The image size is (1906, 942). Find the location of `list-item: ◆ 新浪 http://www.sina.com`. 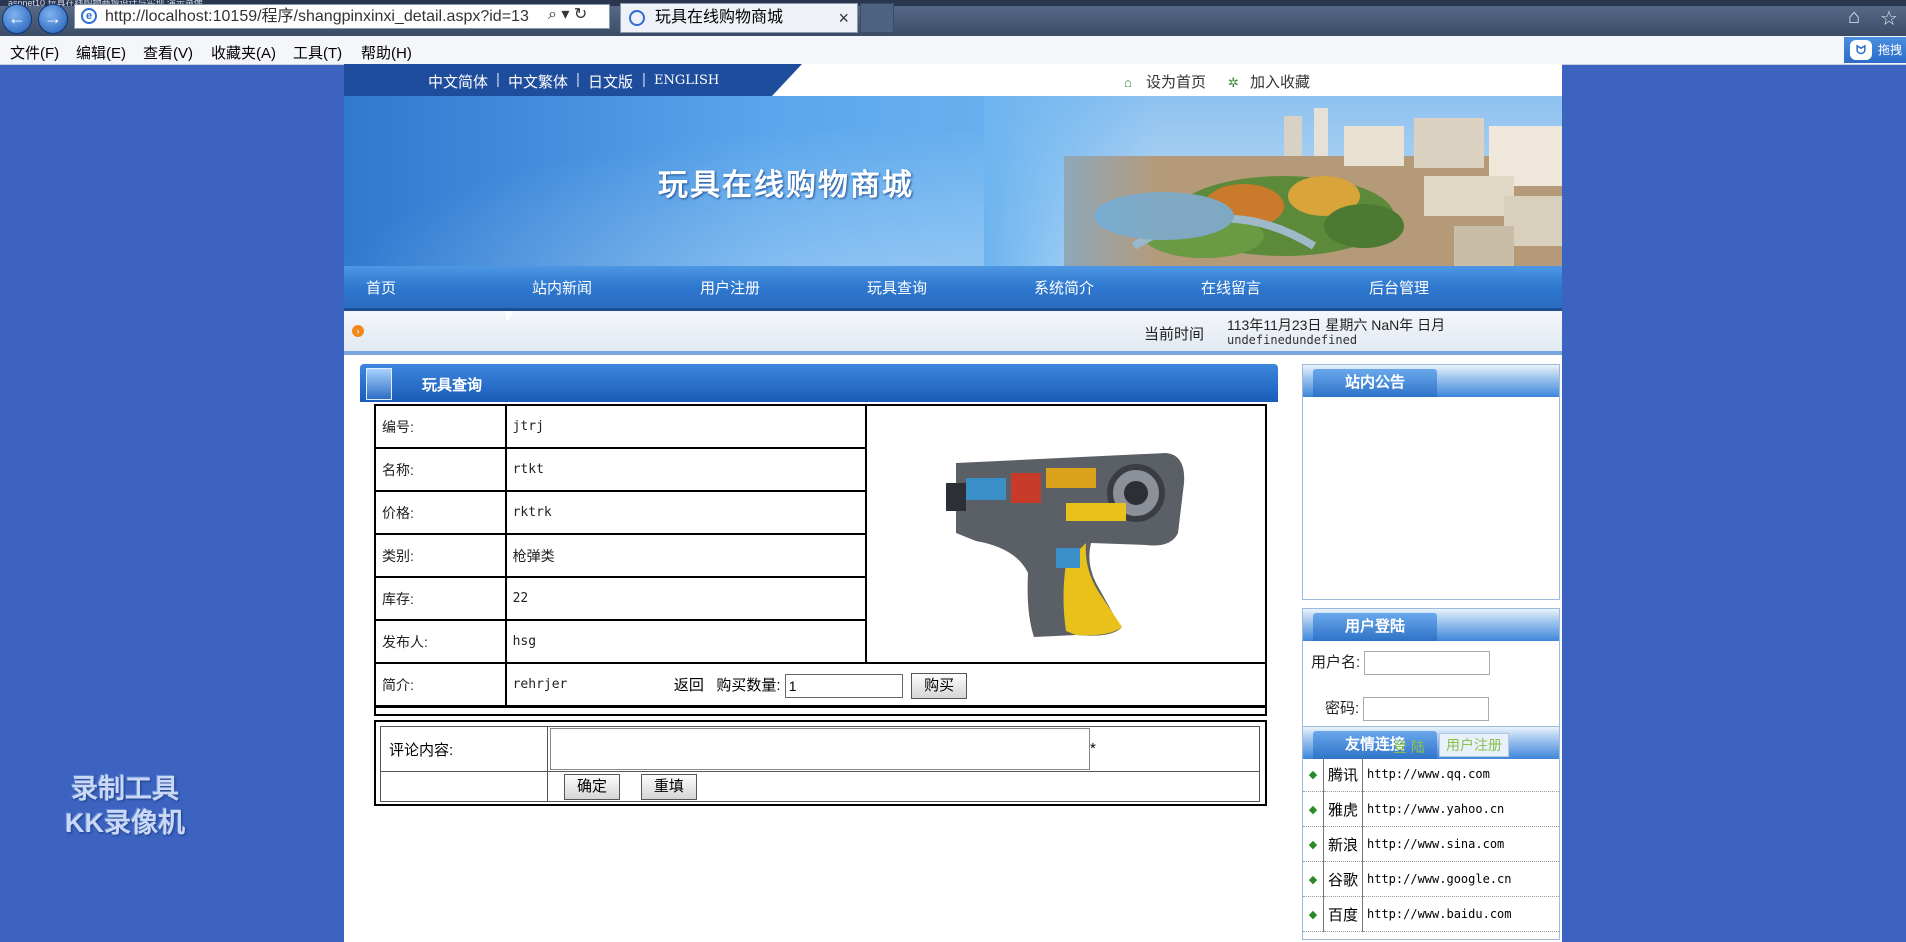

list-item: ◆ 新浪 http://www.sina.com is located at coordinates (1431, 844).